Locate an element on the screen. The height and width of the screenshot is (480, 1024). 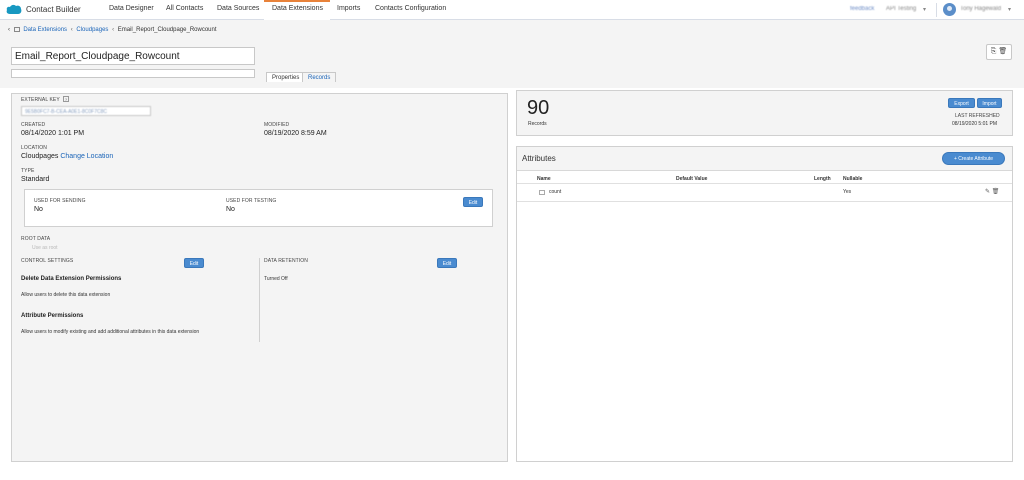
records-summary-panel is located at coordinates (764, 113).